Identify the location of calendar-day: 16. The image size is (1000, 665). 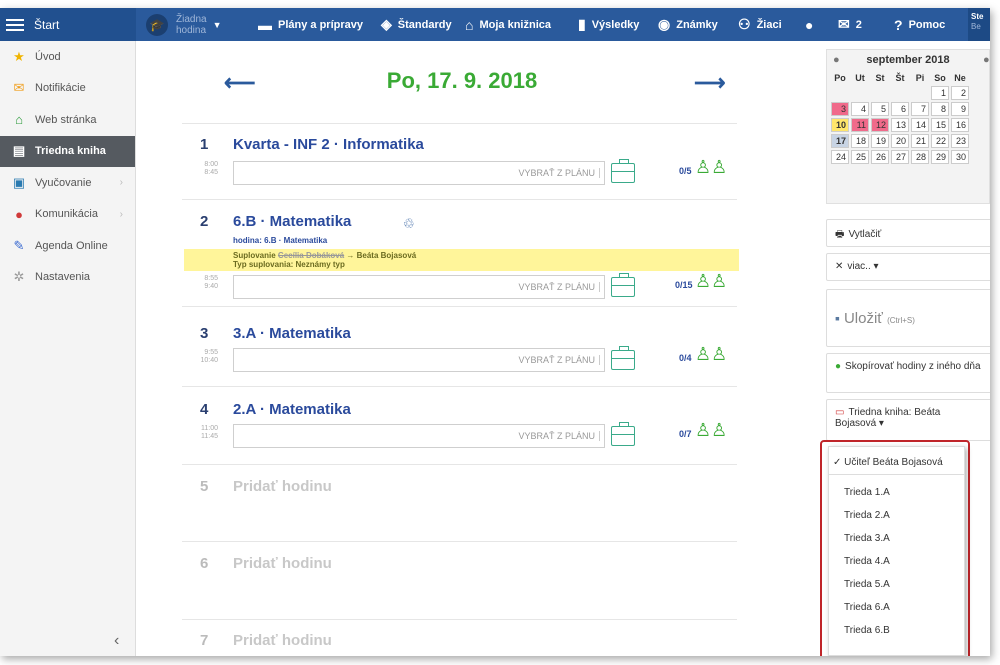
(960, 125).